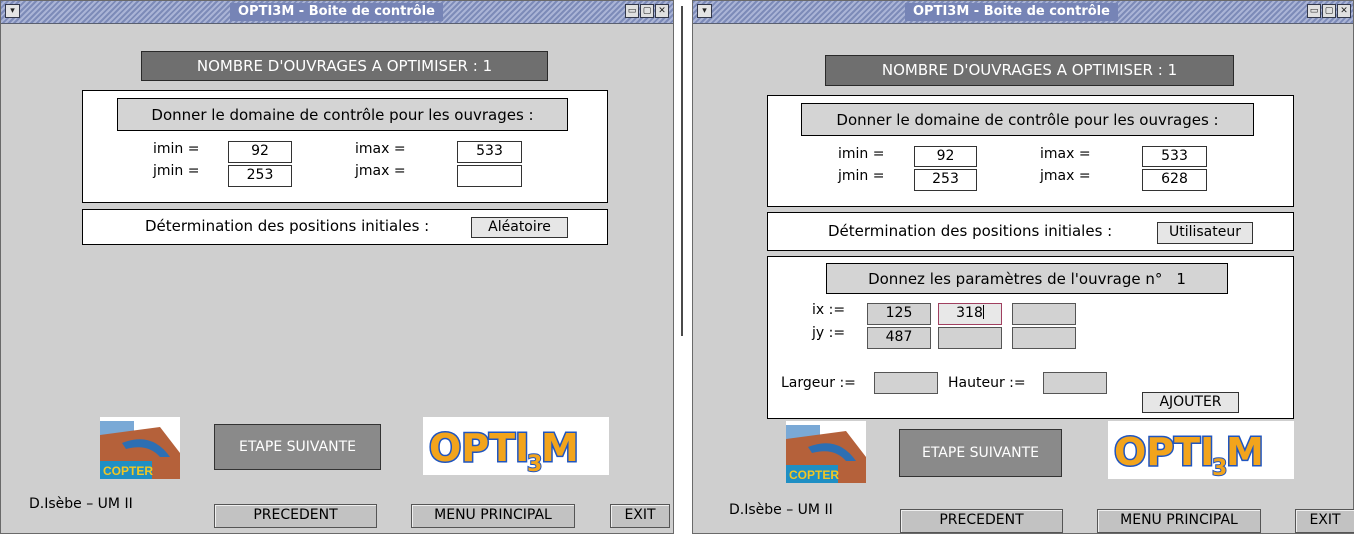 The height and width of the screenshot is (534, 1354). Describe the element at coordinates (519, 227) in the screenshot. I see `aleatoire-button: Aléatoire` at that location.